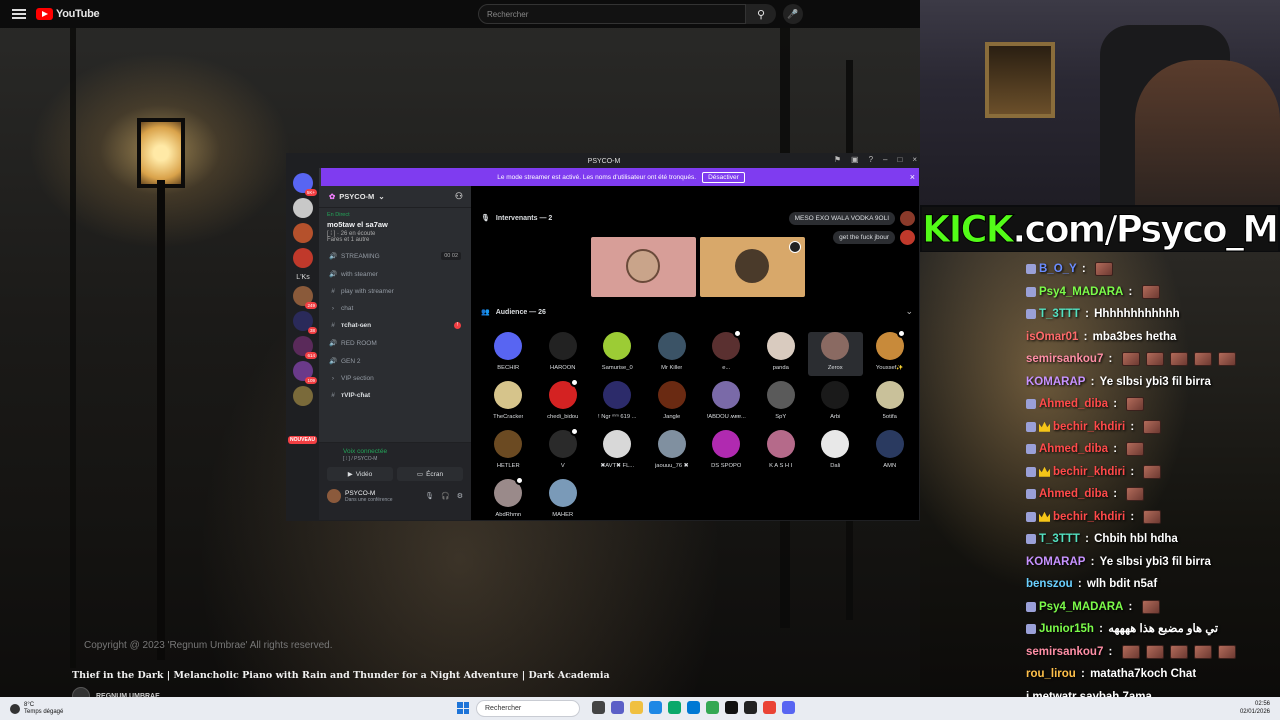 The width and height of the screenshot is (1280, 720). I want to click on audience-member: BECHIR, so click(508, 354).